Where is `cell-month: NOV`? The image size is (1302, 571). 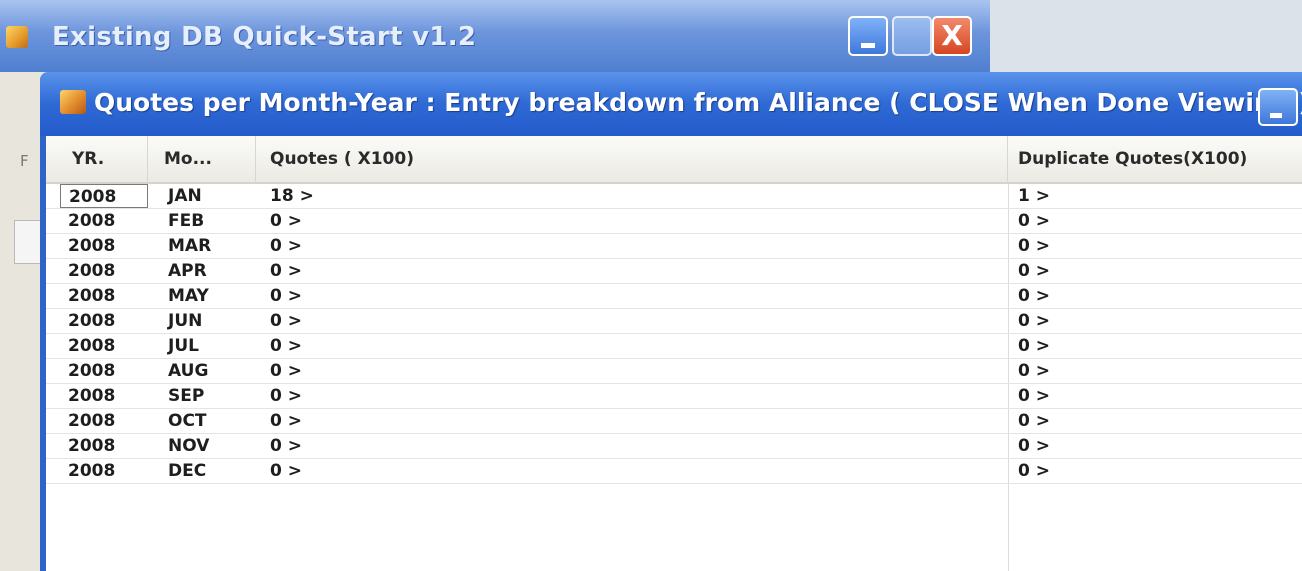 cell-month: NOV is located at coordinates (202, 446).